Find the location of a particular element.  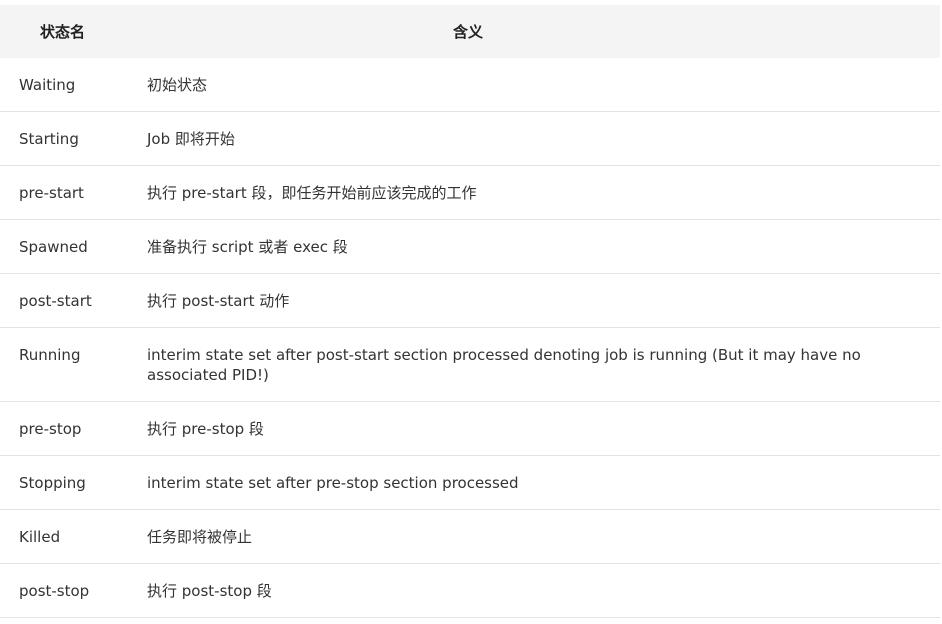

table-row: Killed 任务即将被停止 is located at coordinates (470, 536).